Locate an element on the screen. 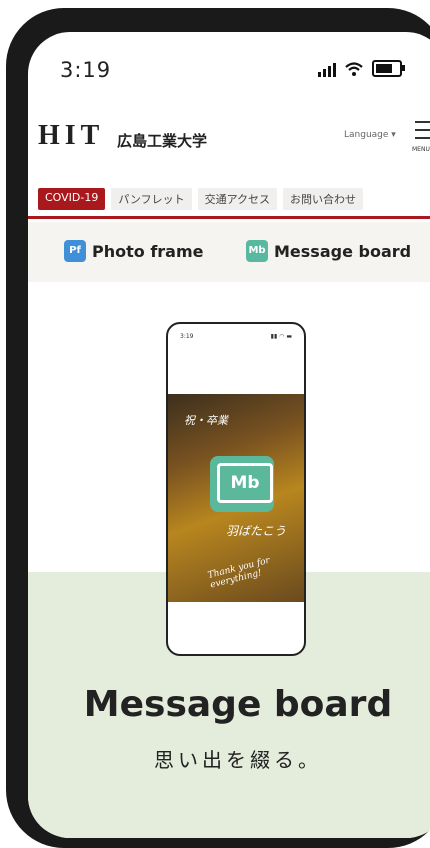  caption-thanks: Thank you for everything! is located at coordinates (238, 573).